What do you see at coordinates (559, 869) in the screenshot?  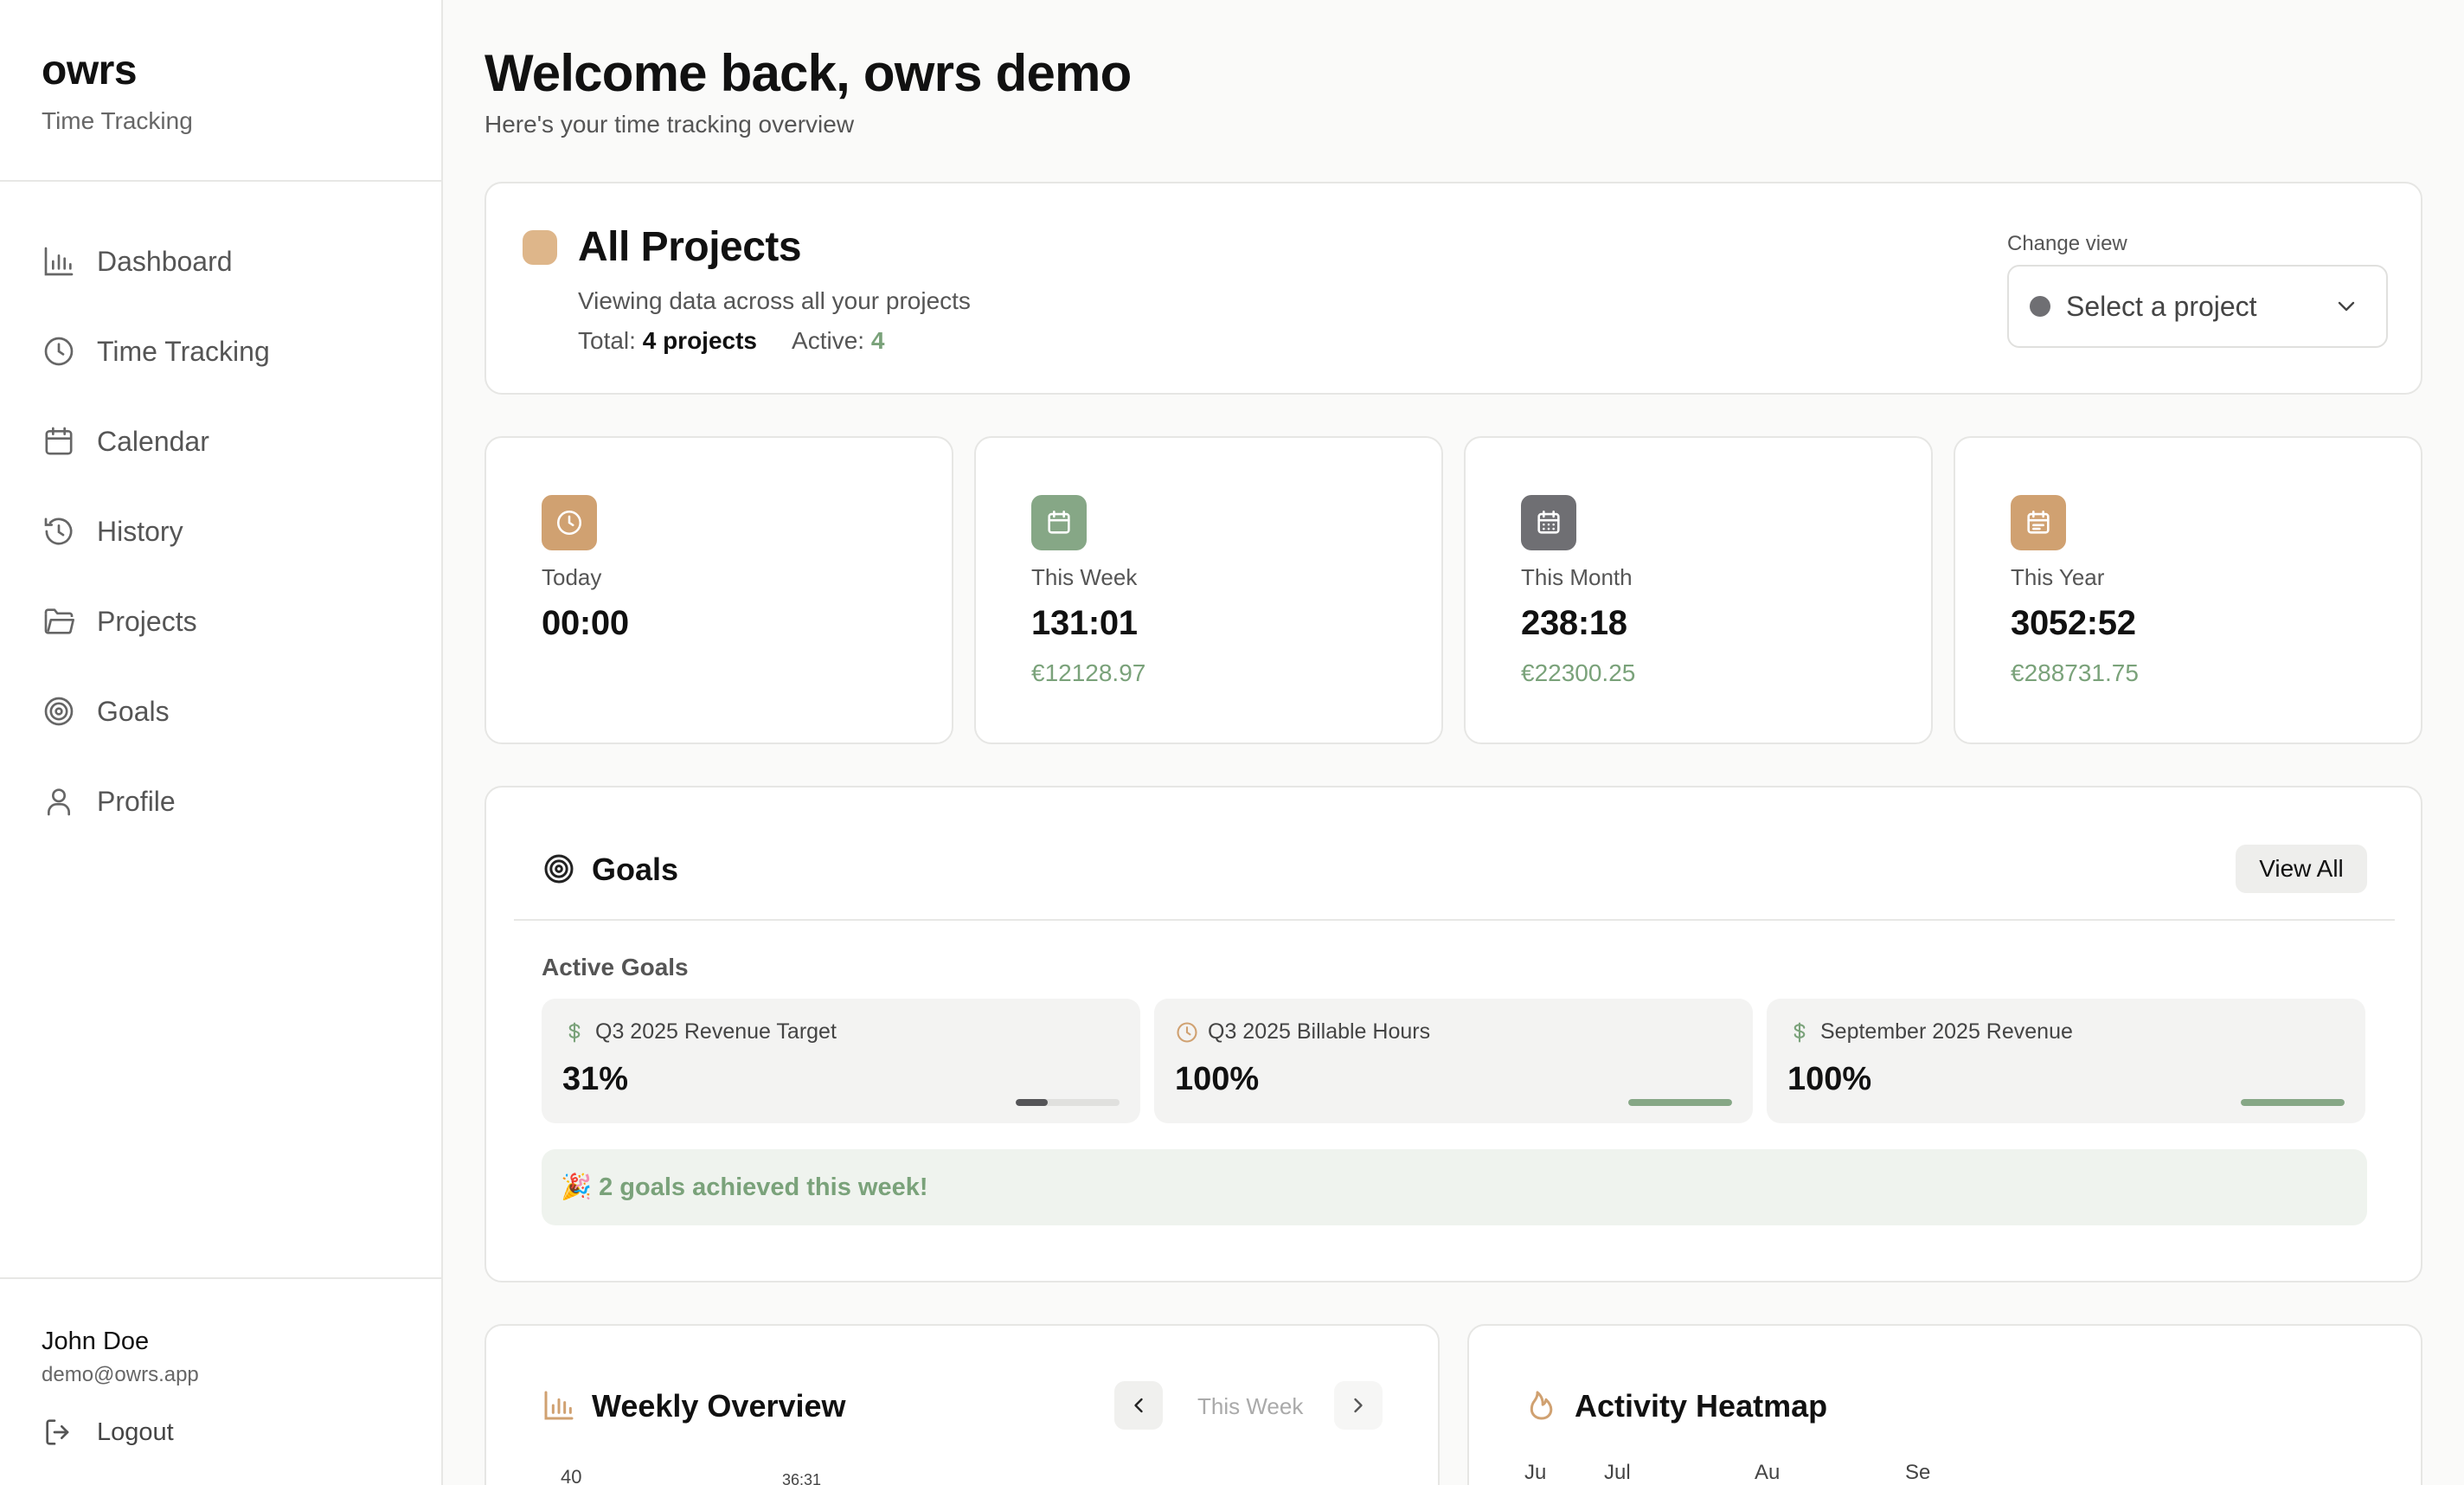 I see `target-icon` at bounding box center [559, 869].